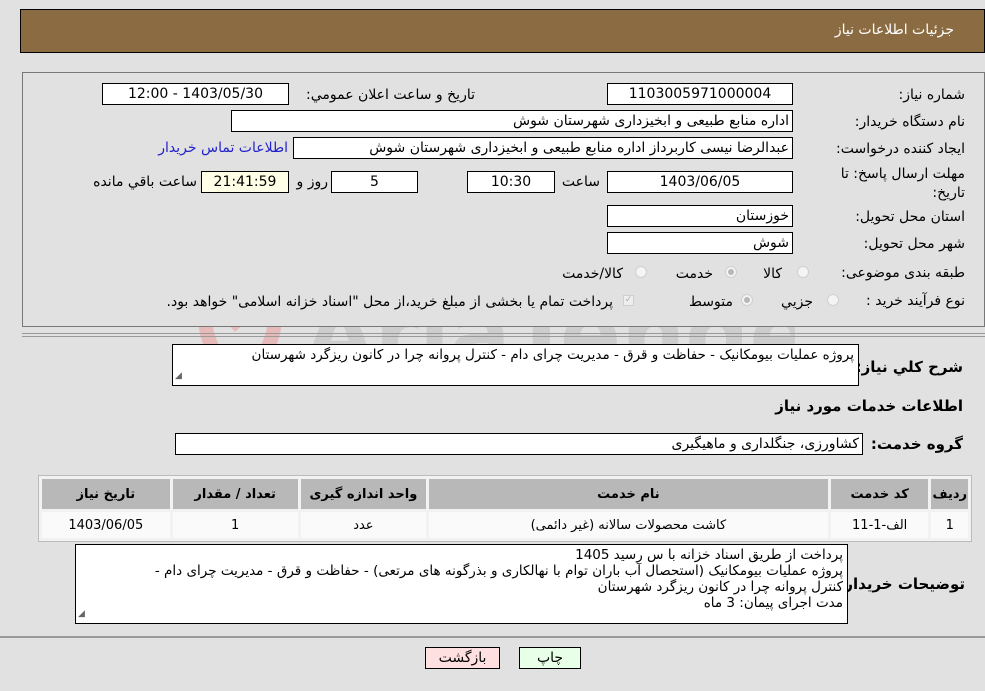  Describe the element at coordinates (902, 183) in the screenshot. I see `deadline-label: مهلت ارسال پاسخ: تا تاریخ:` at that location.